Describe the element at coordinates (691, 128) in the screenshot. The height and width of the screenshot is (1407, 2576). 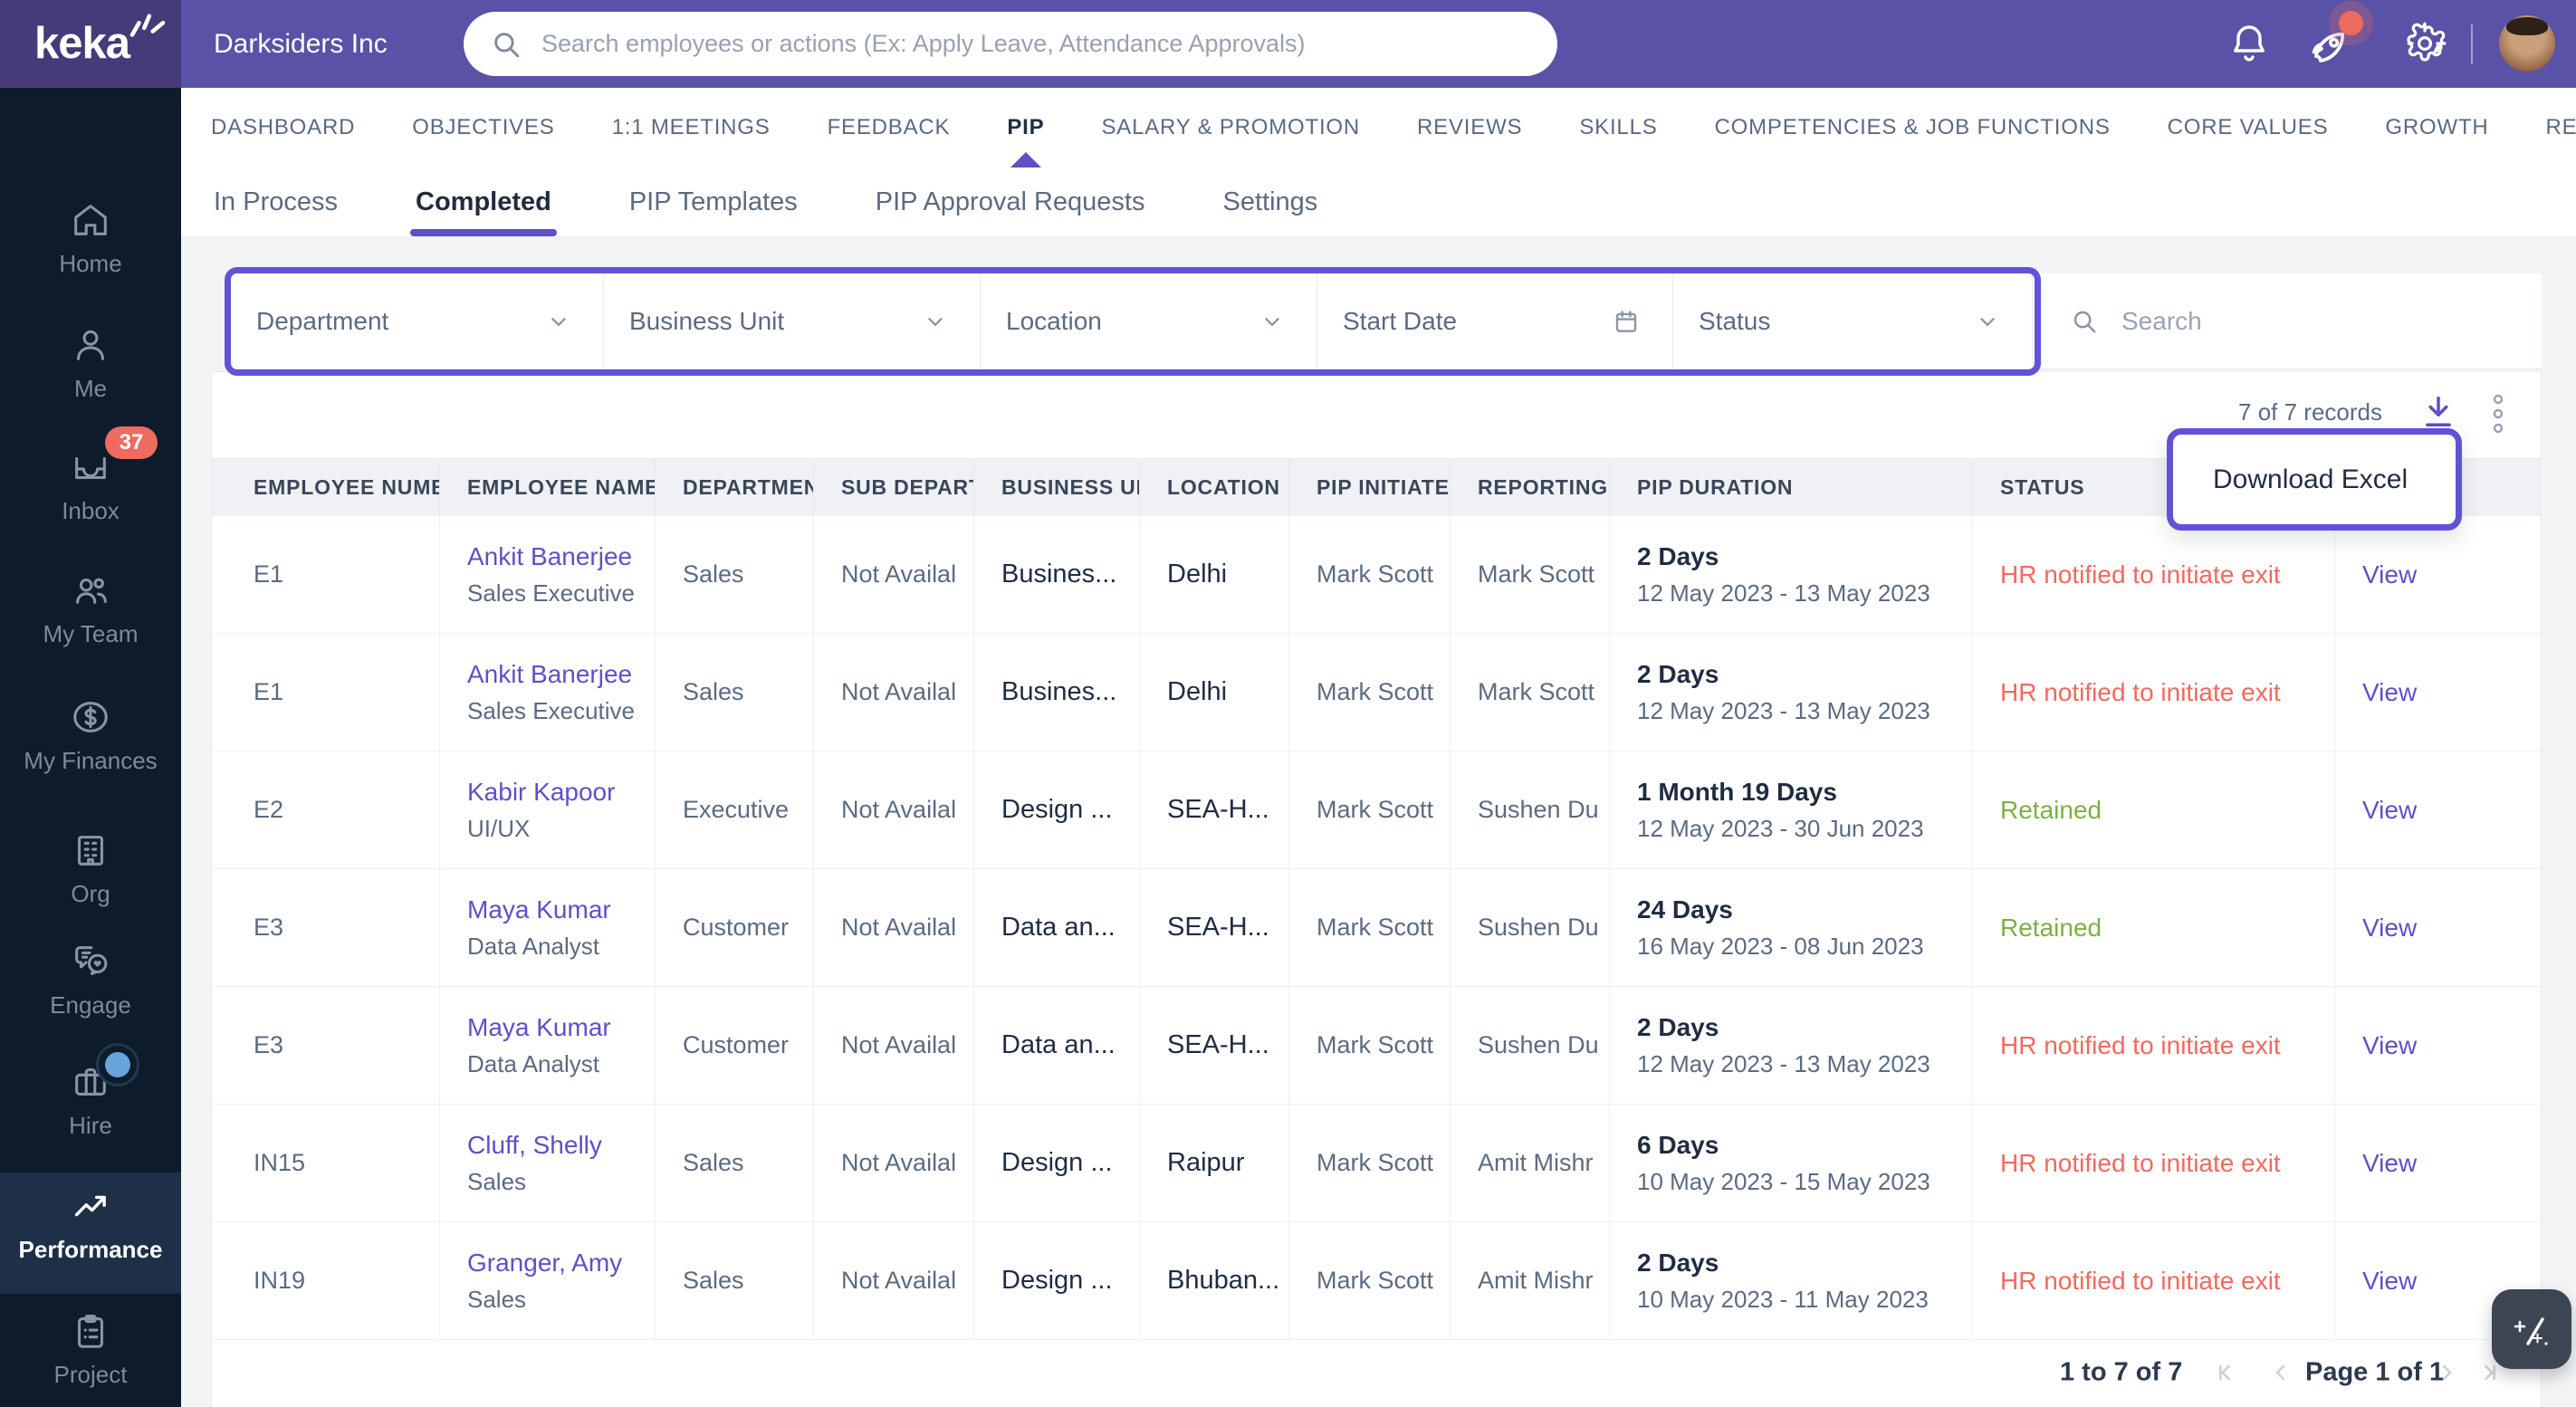
I see `nav-tab-1-1-meetings: 1:1 MEETINGS` at that location.